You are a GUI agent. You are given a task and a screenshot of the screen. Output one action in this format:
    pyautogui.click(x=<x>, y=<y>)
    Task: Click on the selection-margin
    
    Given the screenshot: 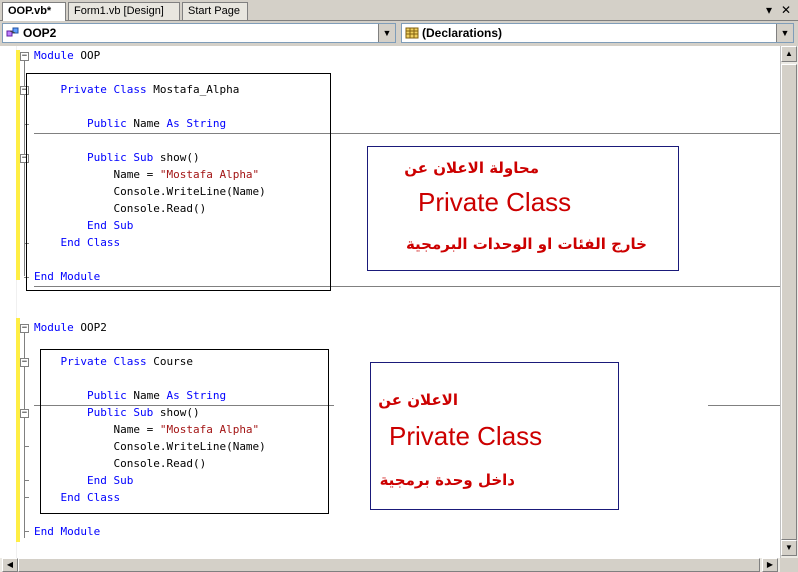 What is the action you would take?
    pyautogui.click(x=8, y=302)
    